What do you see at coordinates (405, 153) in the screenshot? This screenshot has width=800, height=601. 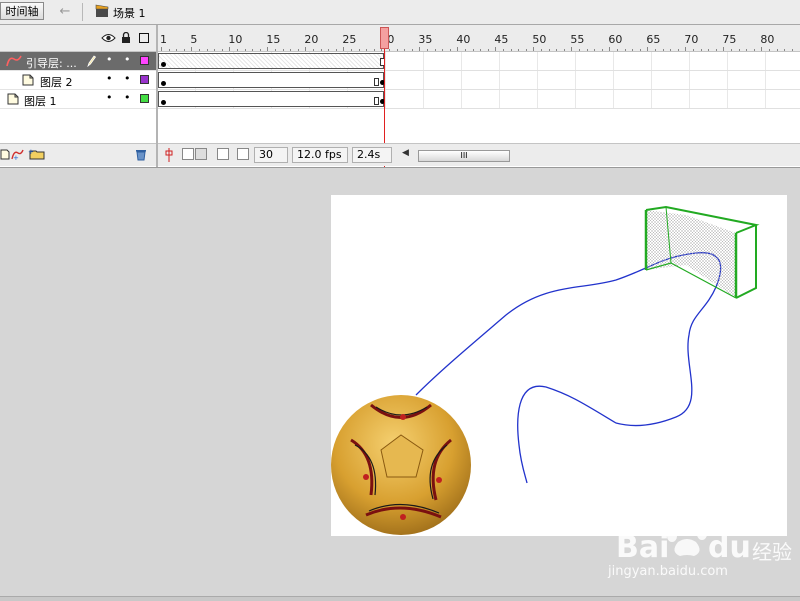 I see `scroll-left-icon: ◀` at bounding box center [405, 153].